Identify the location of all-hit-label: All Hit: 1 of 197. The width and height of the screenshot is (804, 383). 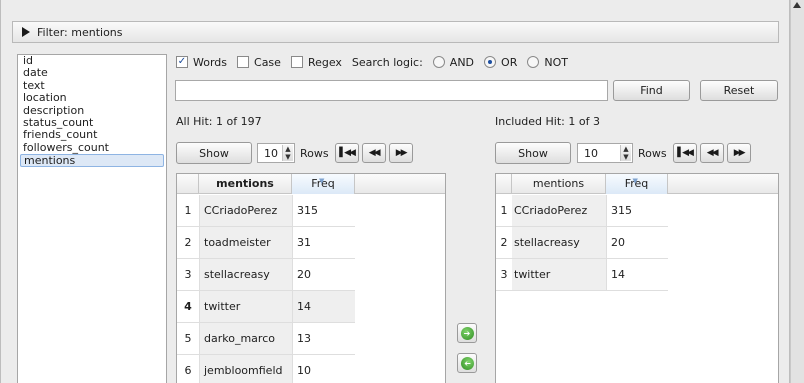
(219, 121).